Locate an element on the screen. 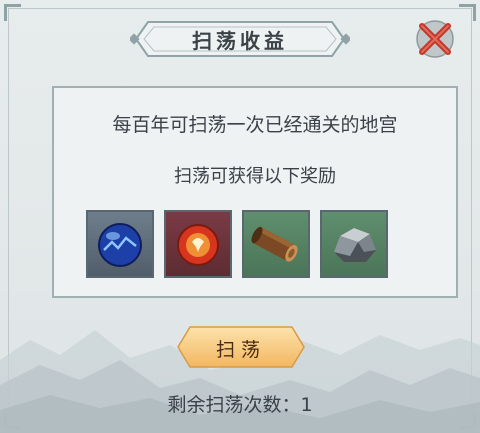  title-plate: 扫荡收益 is located at coordinates (240, 39).